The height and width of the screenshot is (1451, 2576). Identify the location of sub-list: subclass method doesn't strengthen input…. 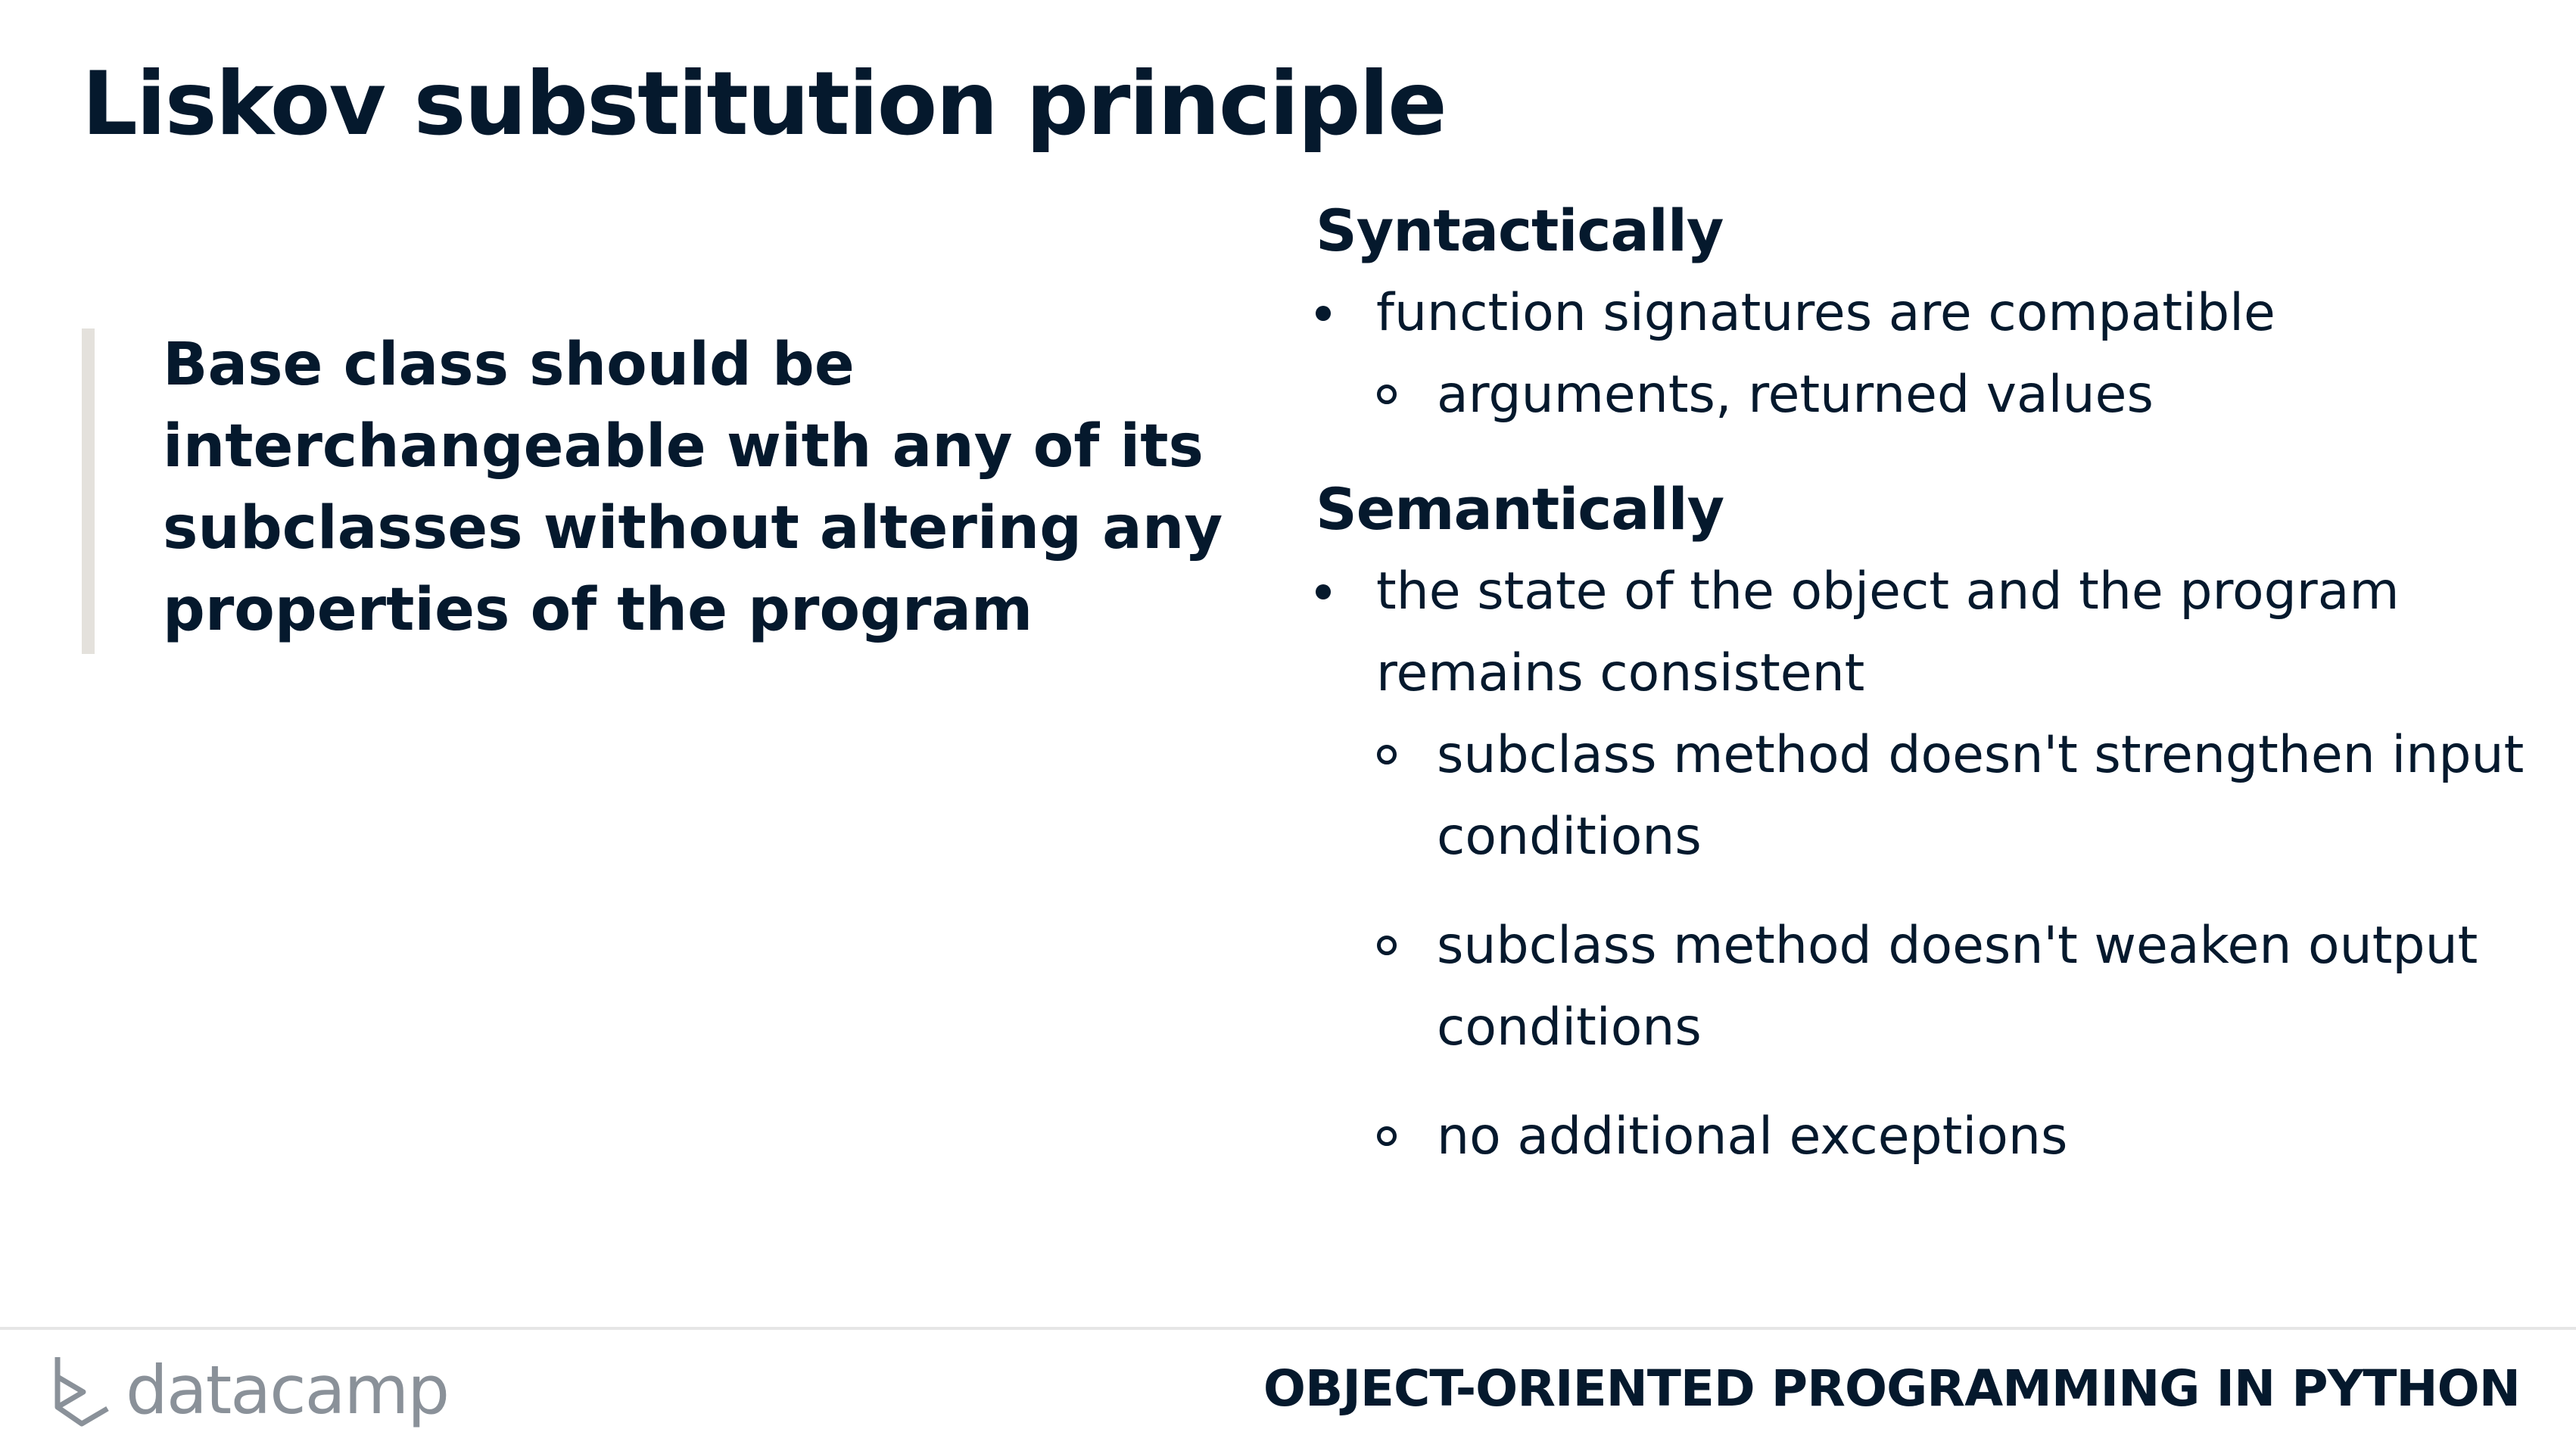
(1951, 947).